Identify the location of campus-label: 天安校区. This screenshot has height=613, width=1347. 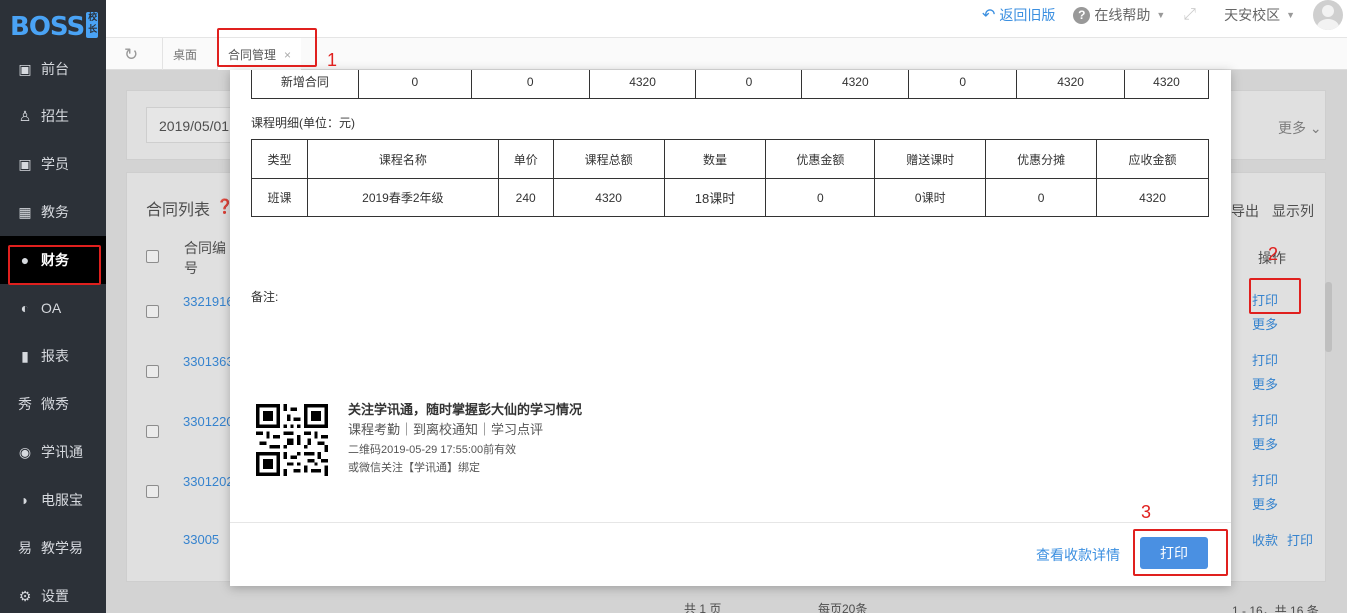
(1252, 15).